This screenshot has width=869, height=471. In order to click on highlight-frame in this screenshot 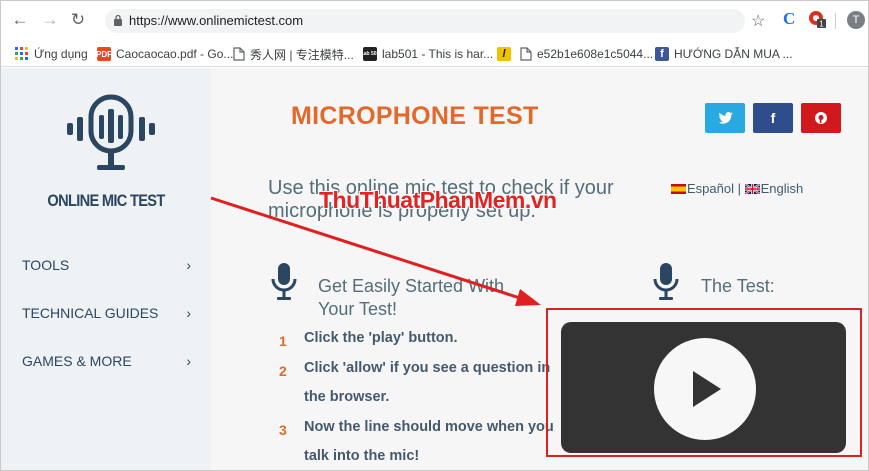, I will do `click(704, 382)`.